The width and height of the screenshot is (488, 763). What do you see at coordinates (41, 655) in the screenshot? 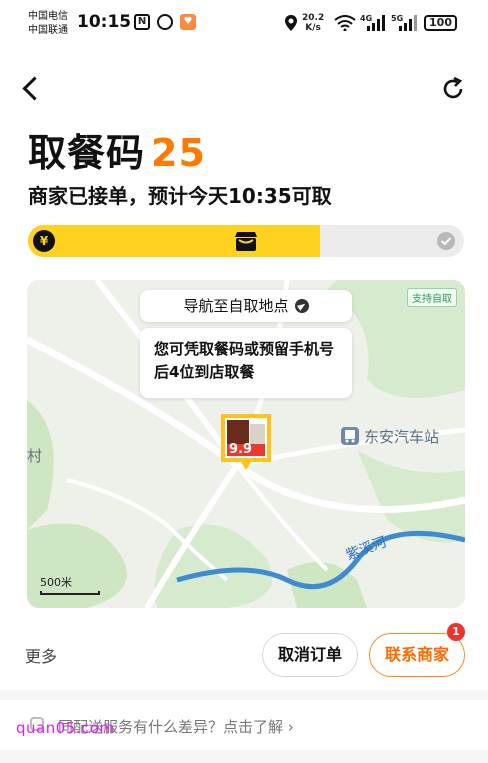
I see `more-button: 更多` at bounding box center [41, 655].